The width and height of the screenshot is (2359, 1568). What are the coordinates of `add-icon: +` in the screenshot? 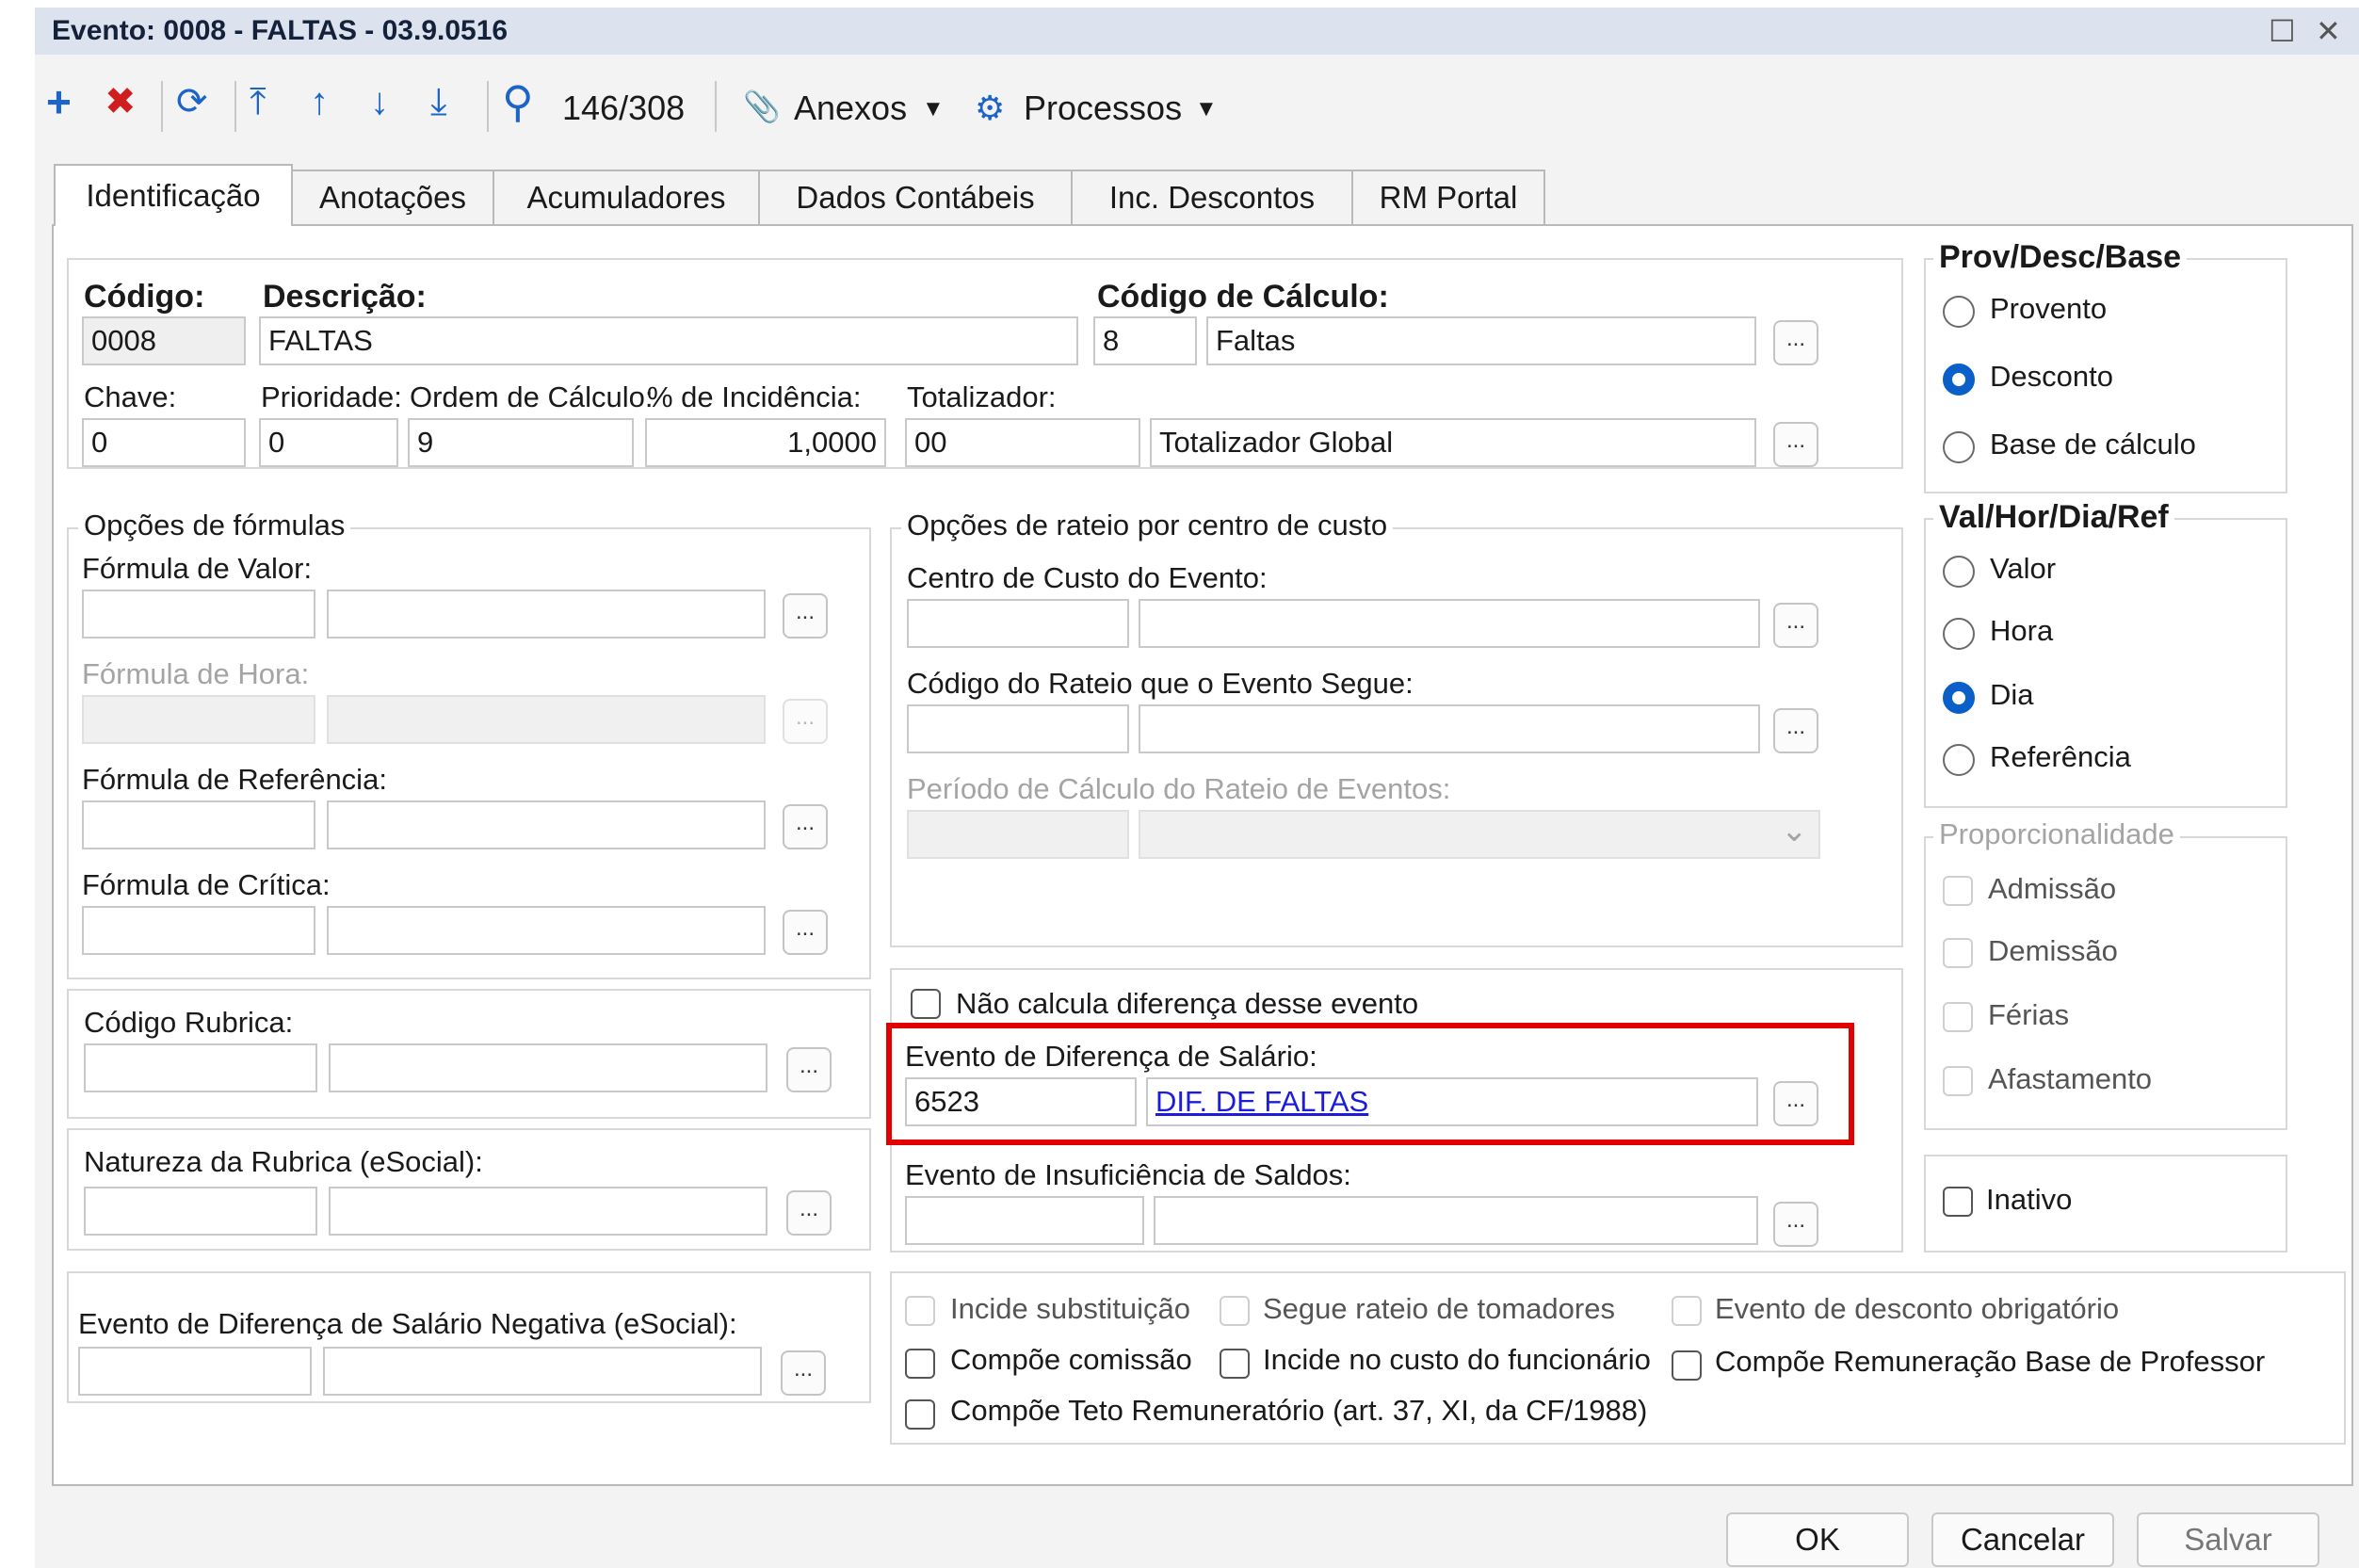 It's located at (59, 101).